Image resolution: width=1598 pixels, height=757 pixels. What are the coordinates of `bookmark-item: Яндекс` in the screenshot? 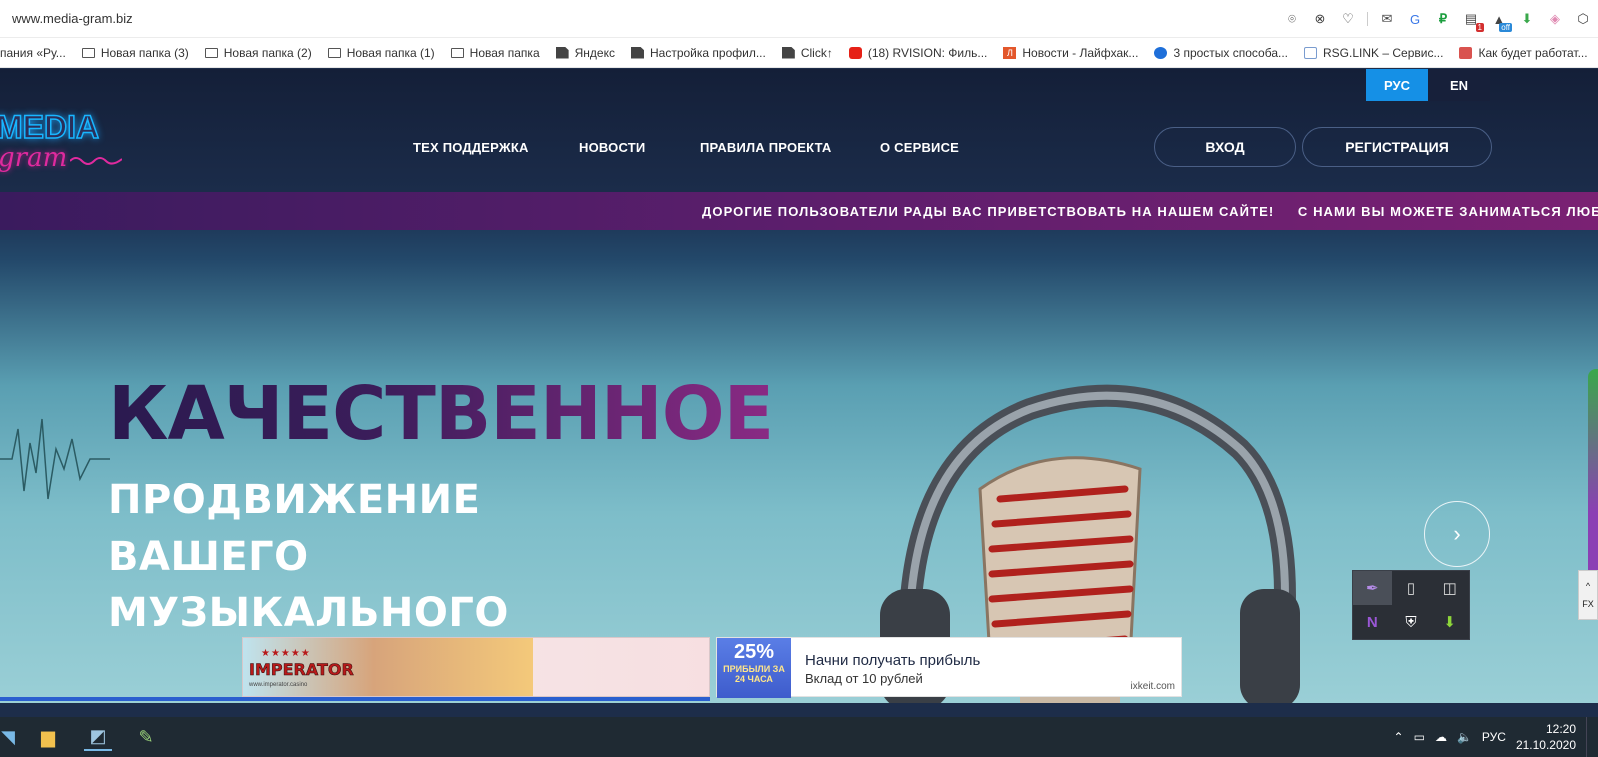 It's located at (585, 53).